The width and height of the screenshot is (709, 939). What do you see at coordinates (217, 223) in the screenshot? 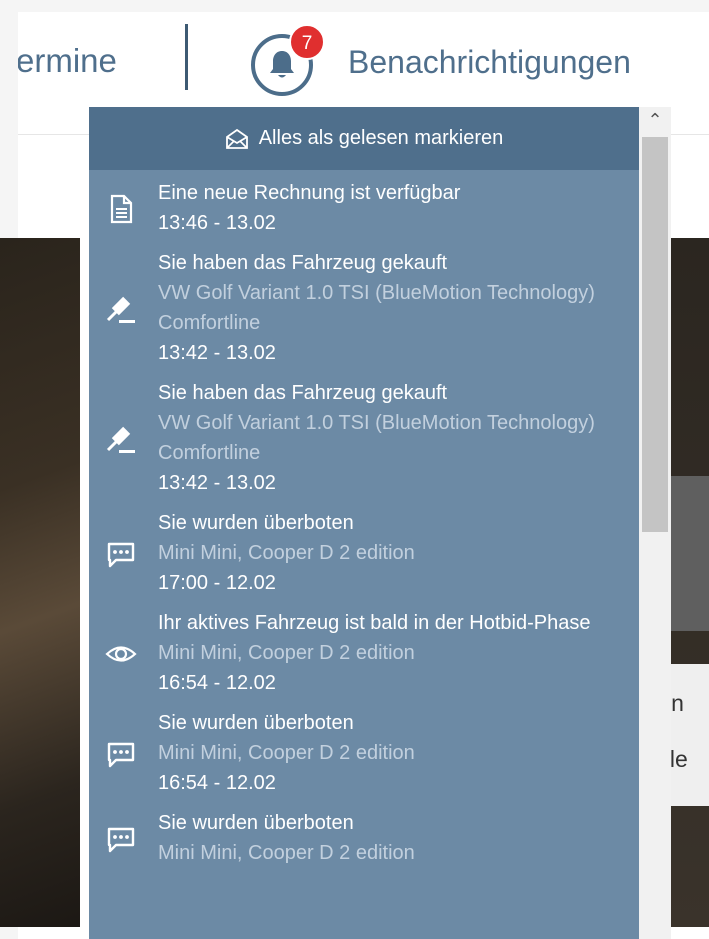
I see `notification-time: 13:46 - 13.02` at bounding box center [217, 223].